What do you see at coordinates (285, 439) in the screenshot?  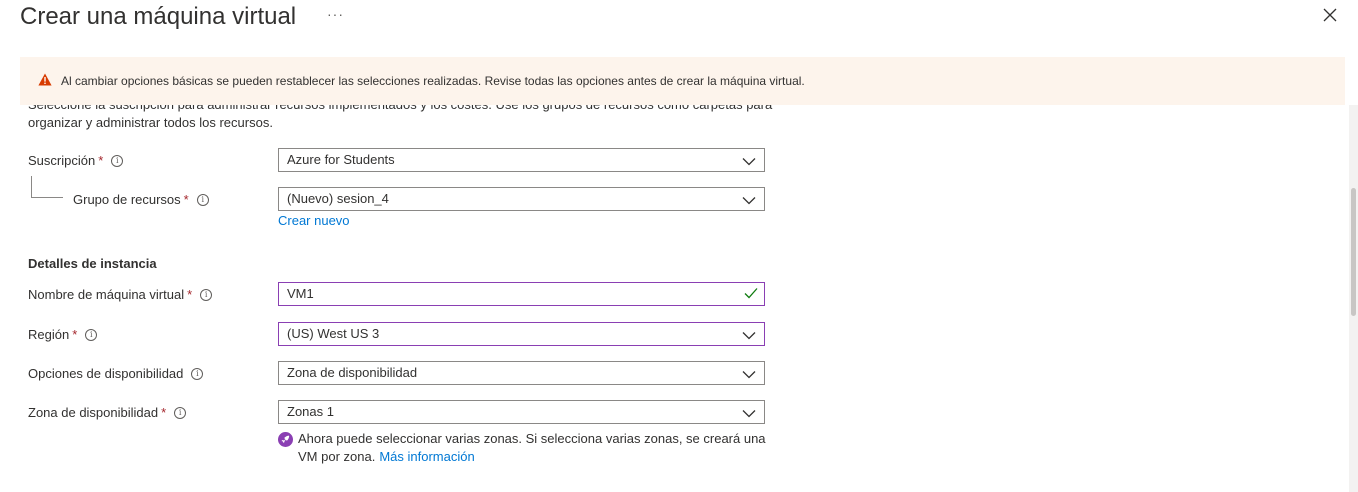 I see `rocket-icon` at bounding box center [285, 439].